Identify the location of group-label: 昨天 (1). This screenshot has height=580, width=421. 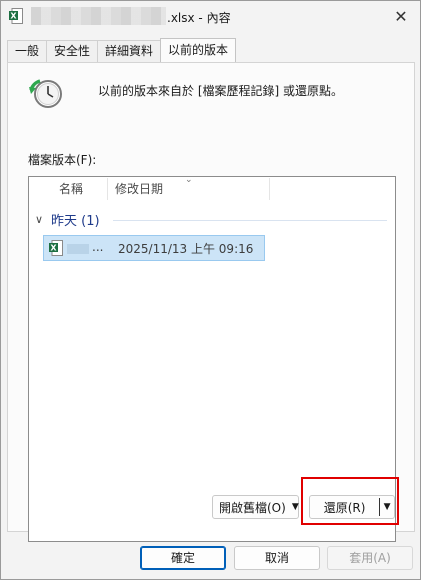
(75, 221).